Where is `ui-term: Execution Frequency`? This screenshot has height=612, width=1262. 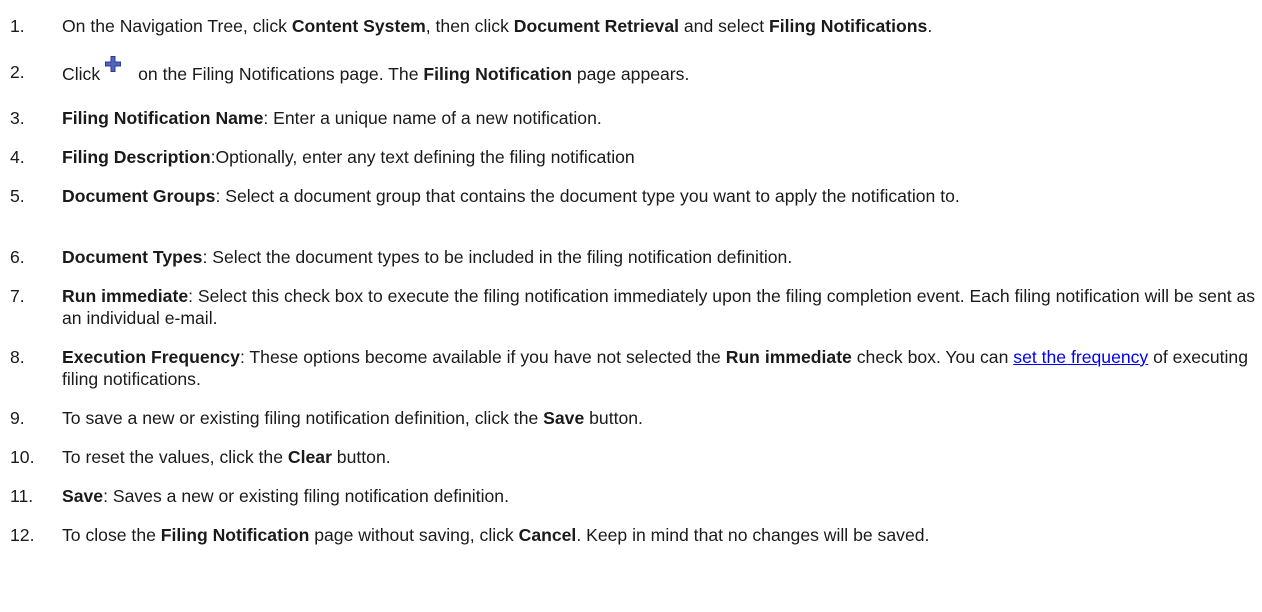 ui-term: Execution Frequency is located at coordinates (151, 357).